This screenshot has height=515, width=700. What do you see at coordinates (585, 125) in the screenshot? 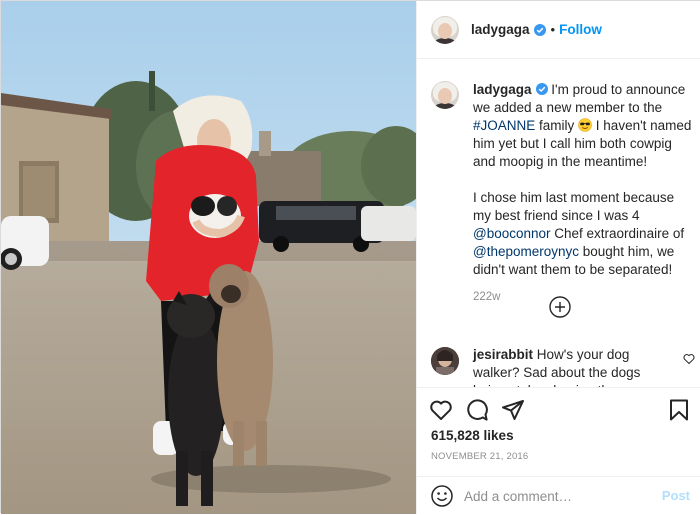
I see `sunglasses-emoji-icon` at bounding box center [585, 125].